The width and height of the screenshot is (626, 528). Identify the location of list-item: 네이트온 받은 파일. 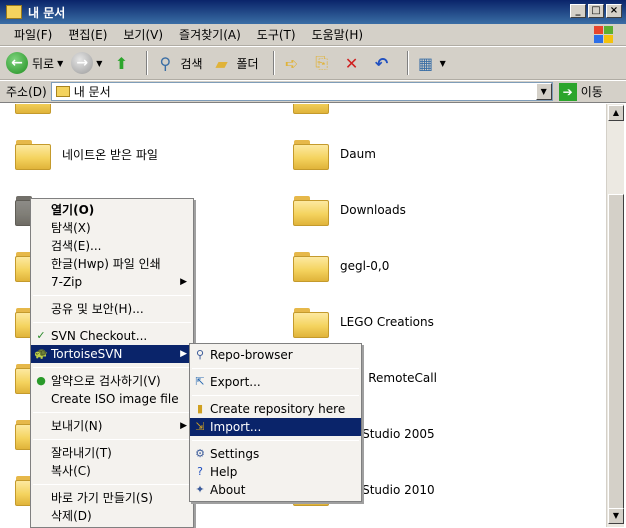
(86, 154).